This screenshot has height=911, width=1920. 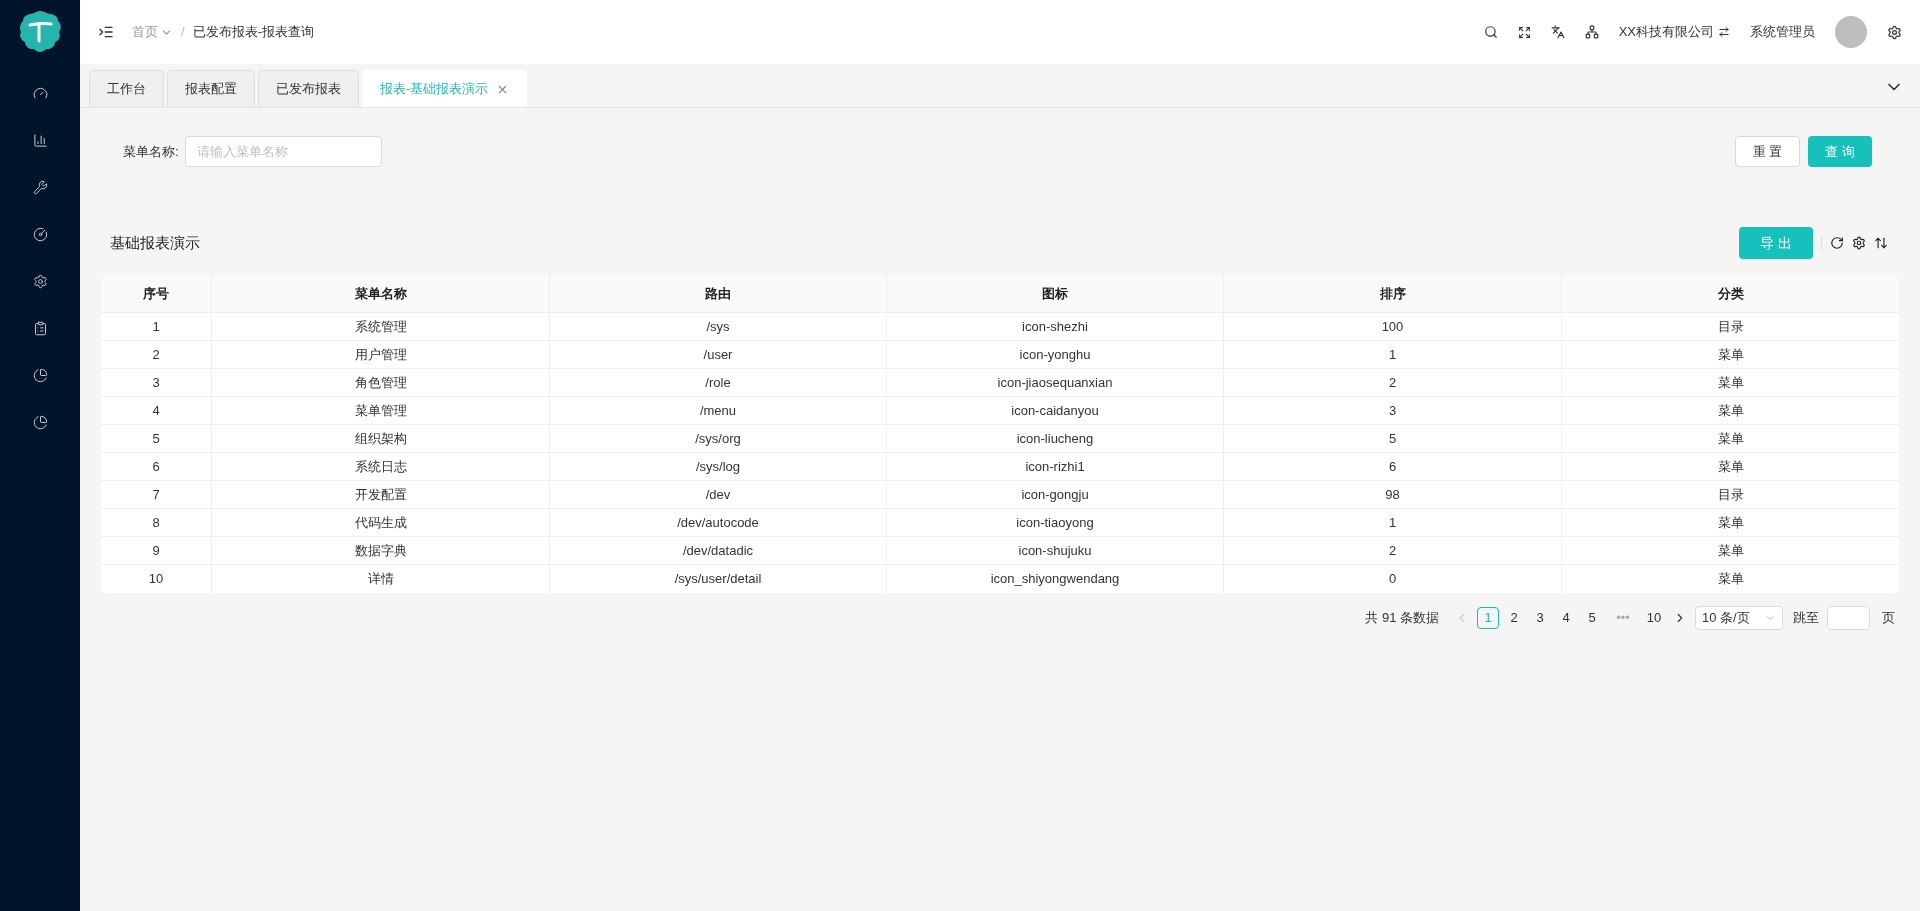 What do you see at coordinates (380, 326) in the screenshot?
I see `table-cell: 系统管理` at bounding box center [380, 326].